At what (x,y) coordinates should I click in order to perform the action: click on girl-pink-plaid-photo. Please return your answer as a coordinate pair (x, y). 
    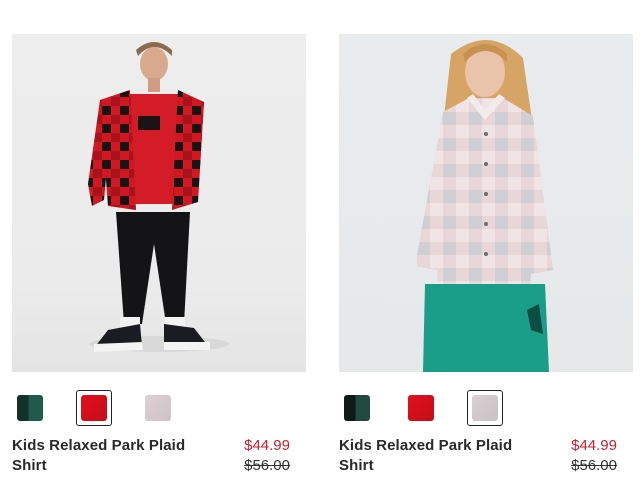
    Looking at the image, I should click on (484, 205).